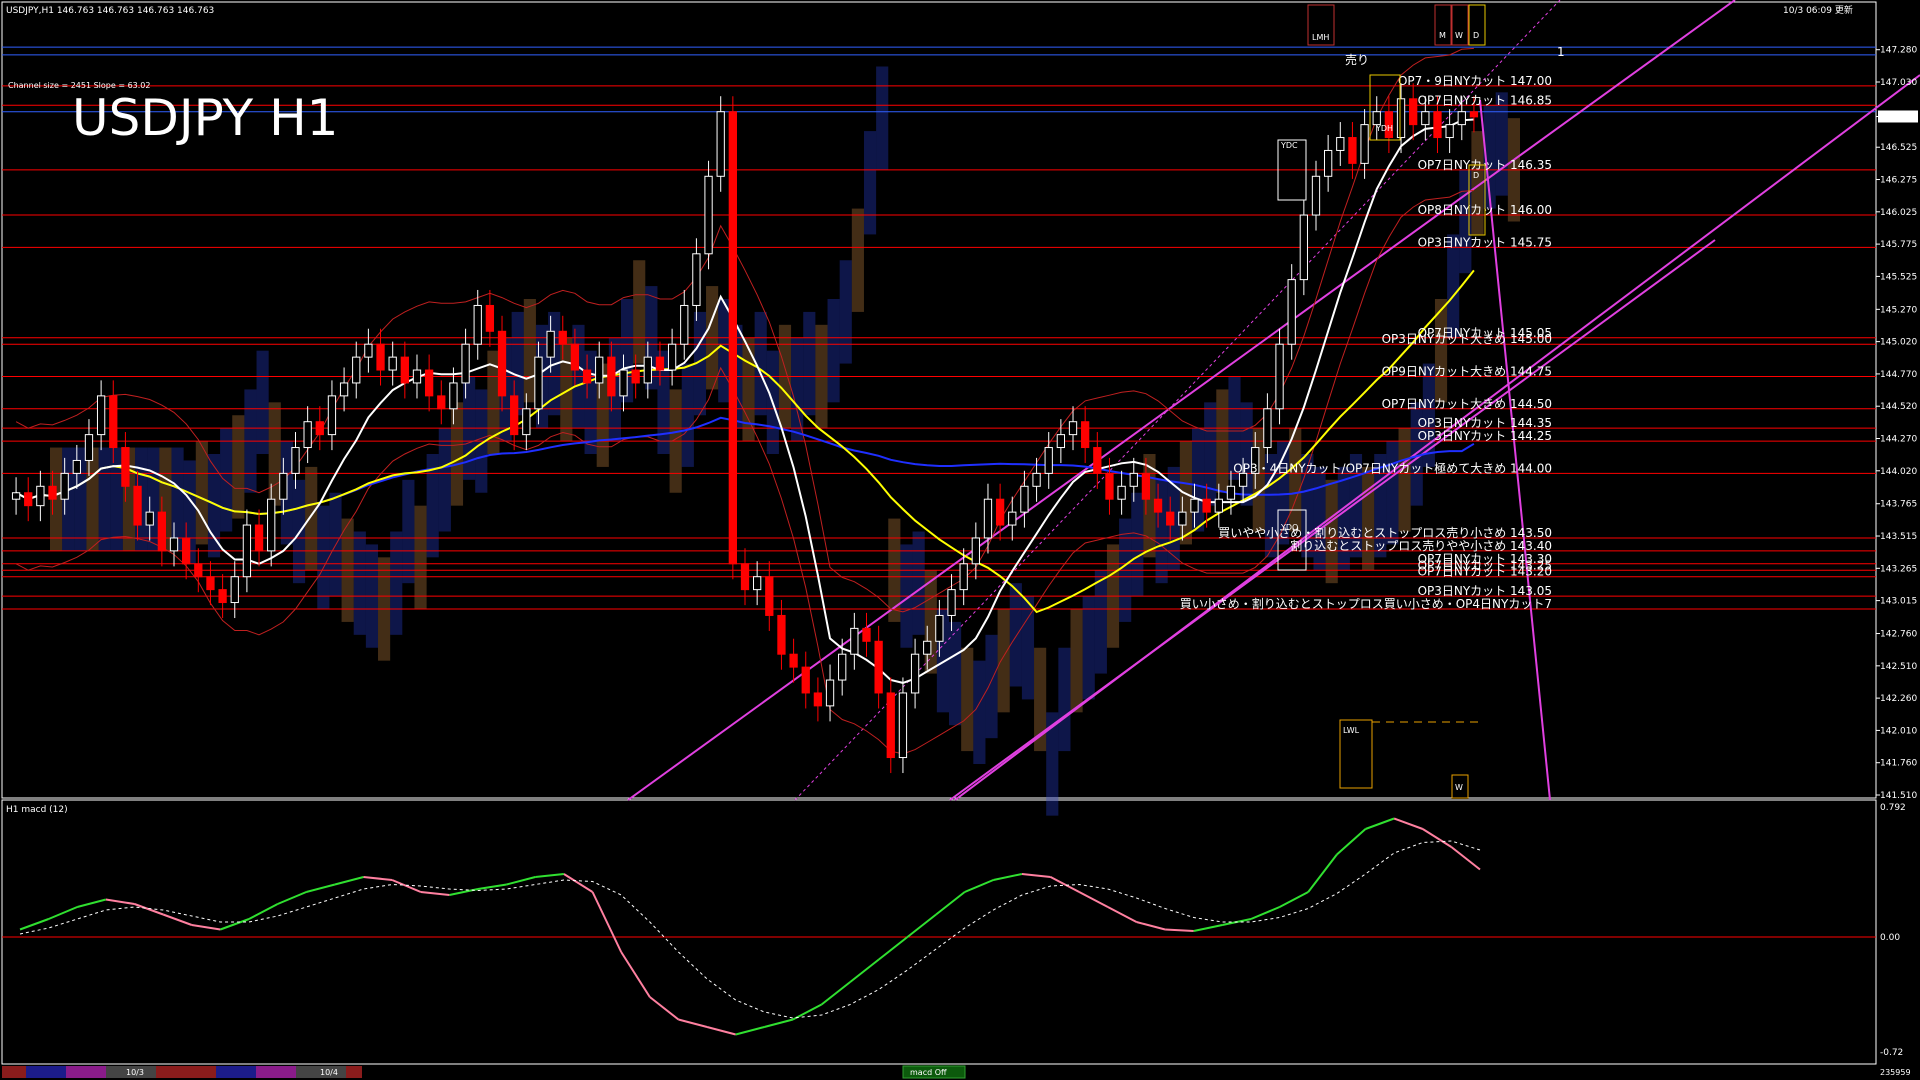  I want to click on d2-label: D, so click(1476, 175).